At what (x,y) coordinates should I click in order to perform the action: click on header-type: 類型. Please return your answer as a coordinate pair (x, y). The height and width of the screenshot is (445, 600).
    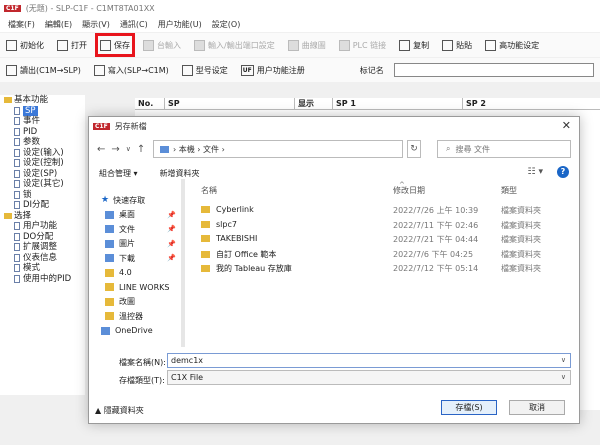
    Looking at the image, I should click on (509, 190).